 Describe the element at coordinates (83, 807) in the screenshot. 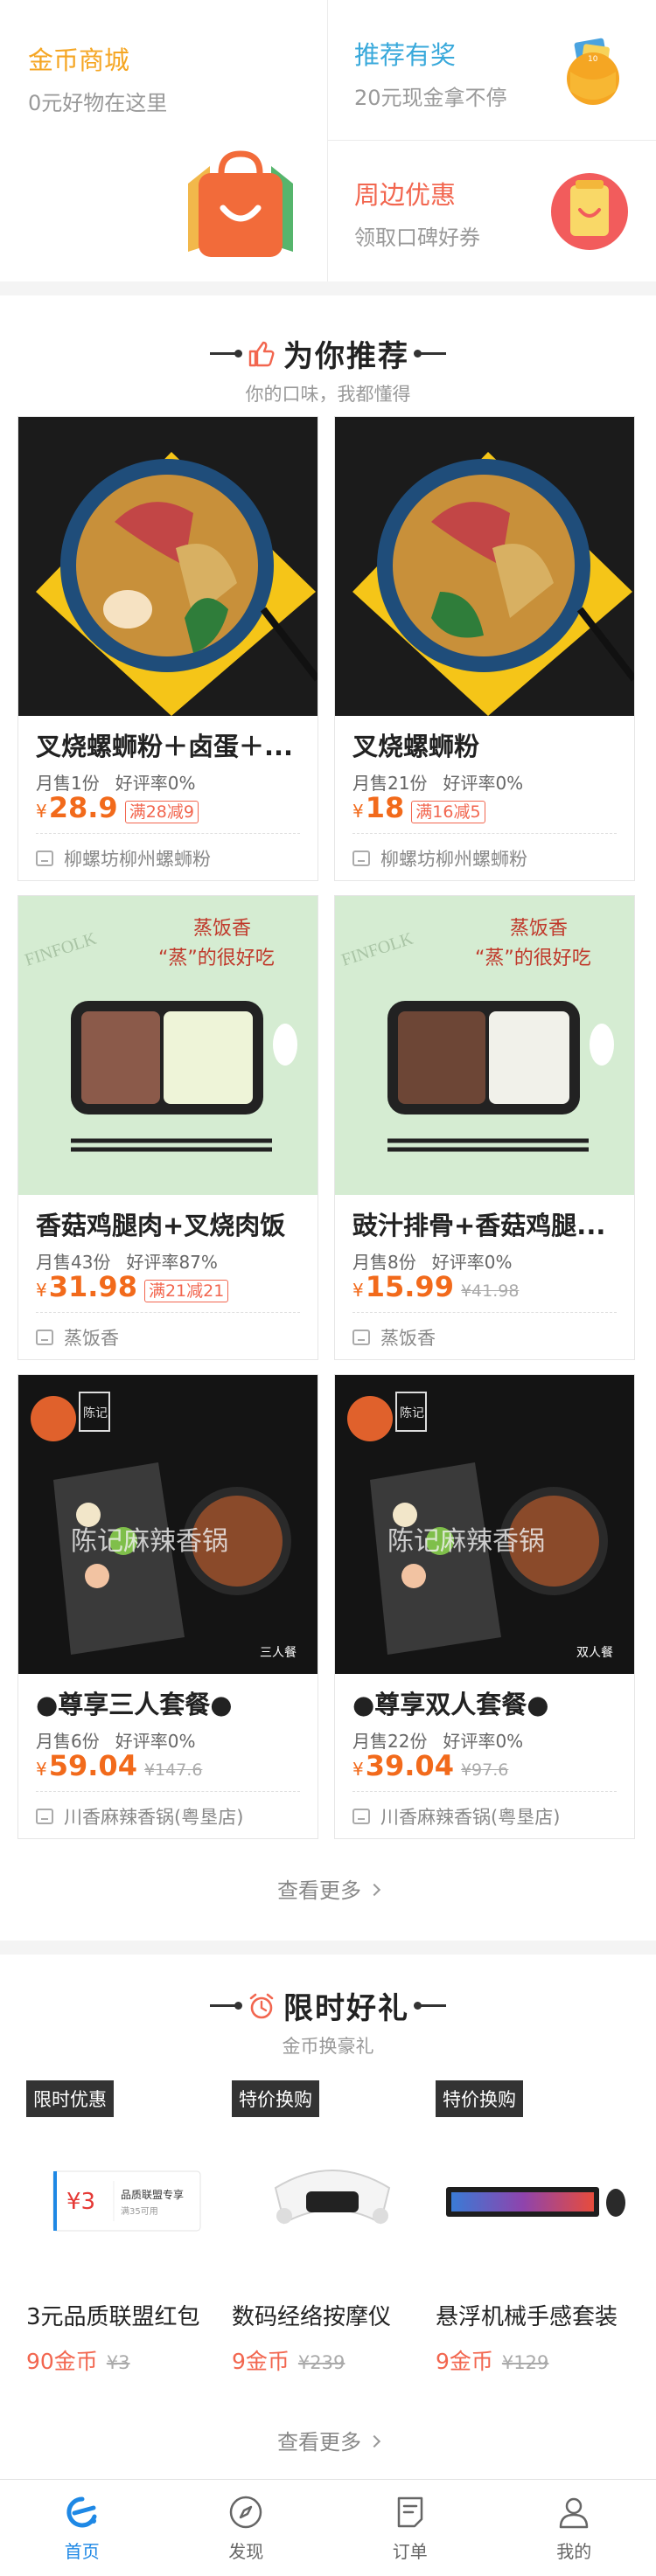

I see `price: 28.9` at that location.